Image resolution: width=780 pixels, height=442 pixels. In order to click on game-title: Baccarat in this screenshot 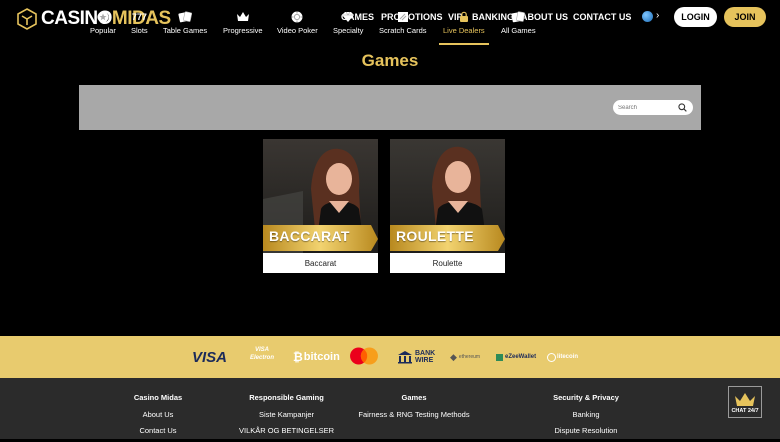, I will do `click(320, 263)`.